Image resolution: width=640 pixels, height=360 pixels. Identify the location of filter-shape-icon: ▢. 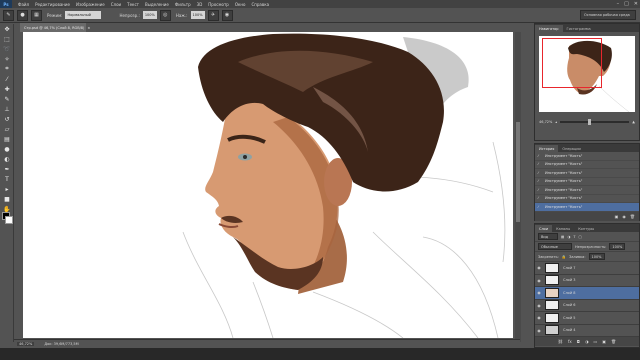
(580, 237).